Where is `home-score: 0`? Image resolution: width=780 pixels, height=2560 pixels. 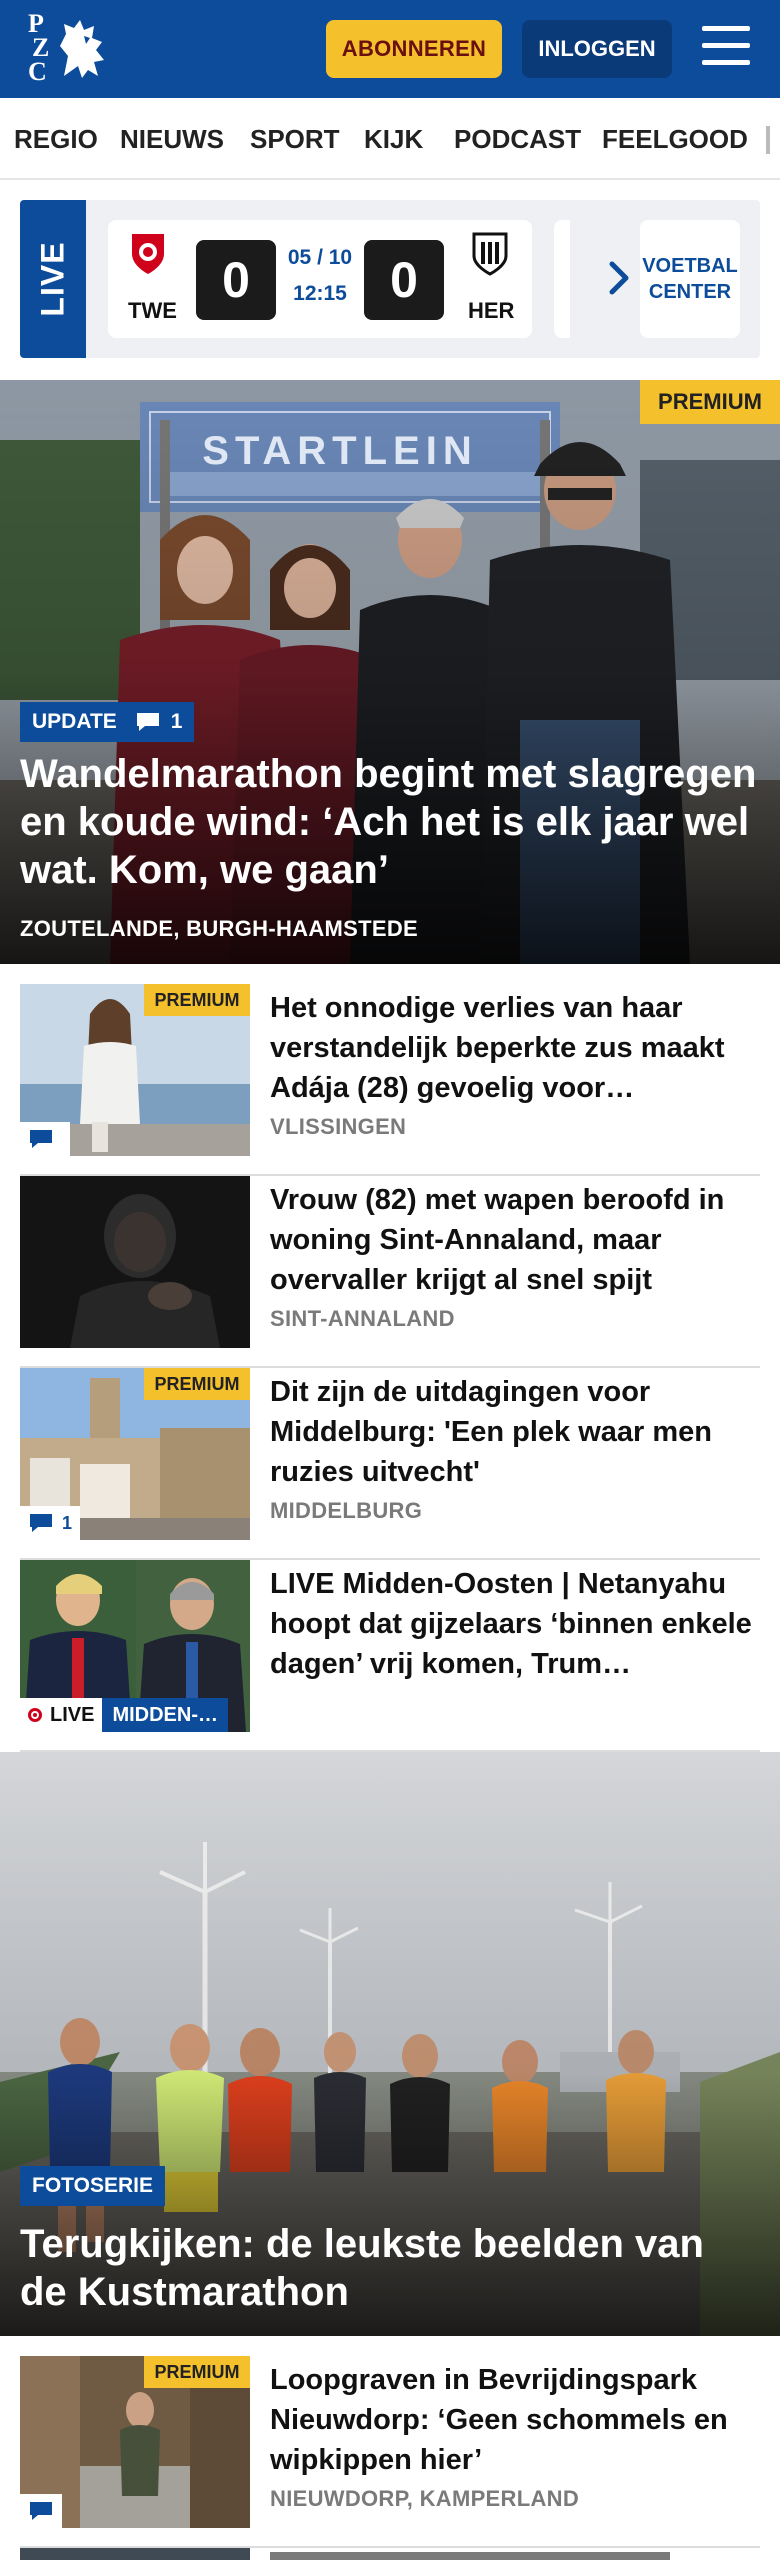 home-score: 0 is located at coordinates (236, 280).